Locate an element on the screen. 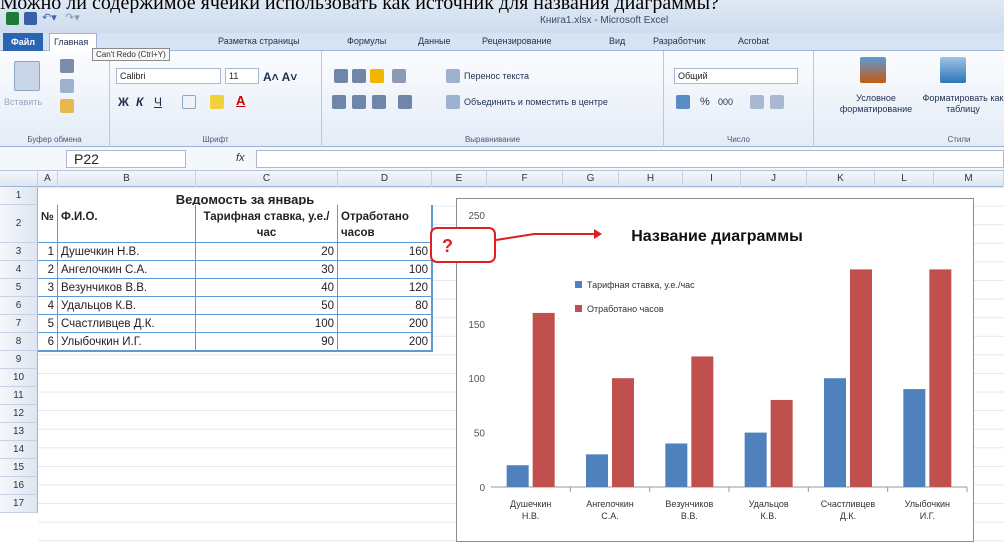 The height and width of the screenshot is (552, 1004). tab-data: Данные is located at coordinates (434, 41).